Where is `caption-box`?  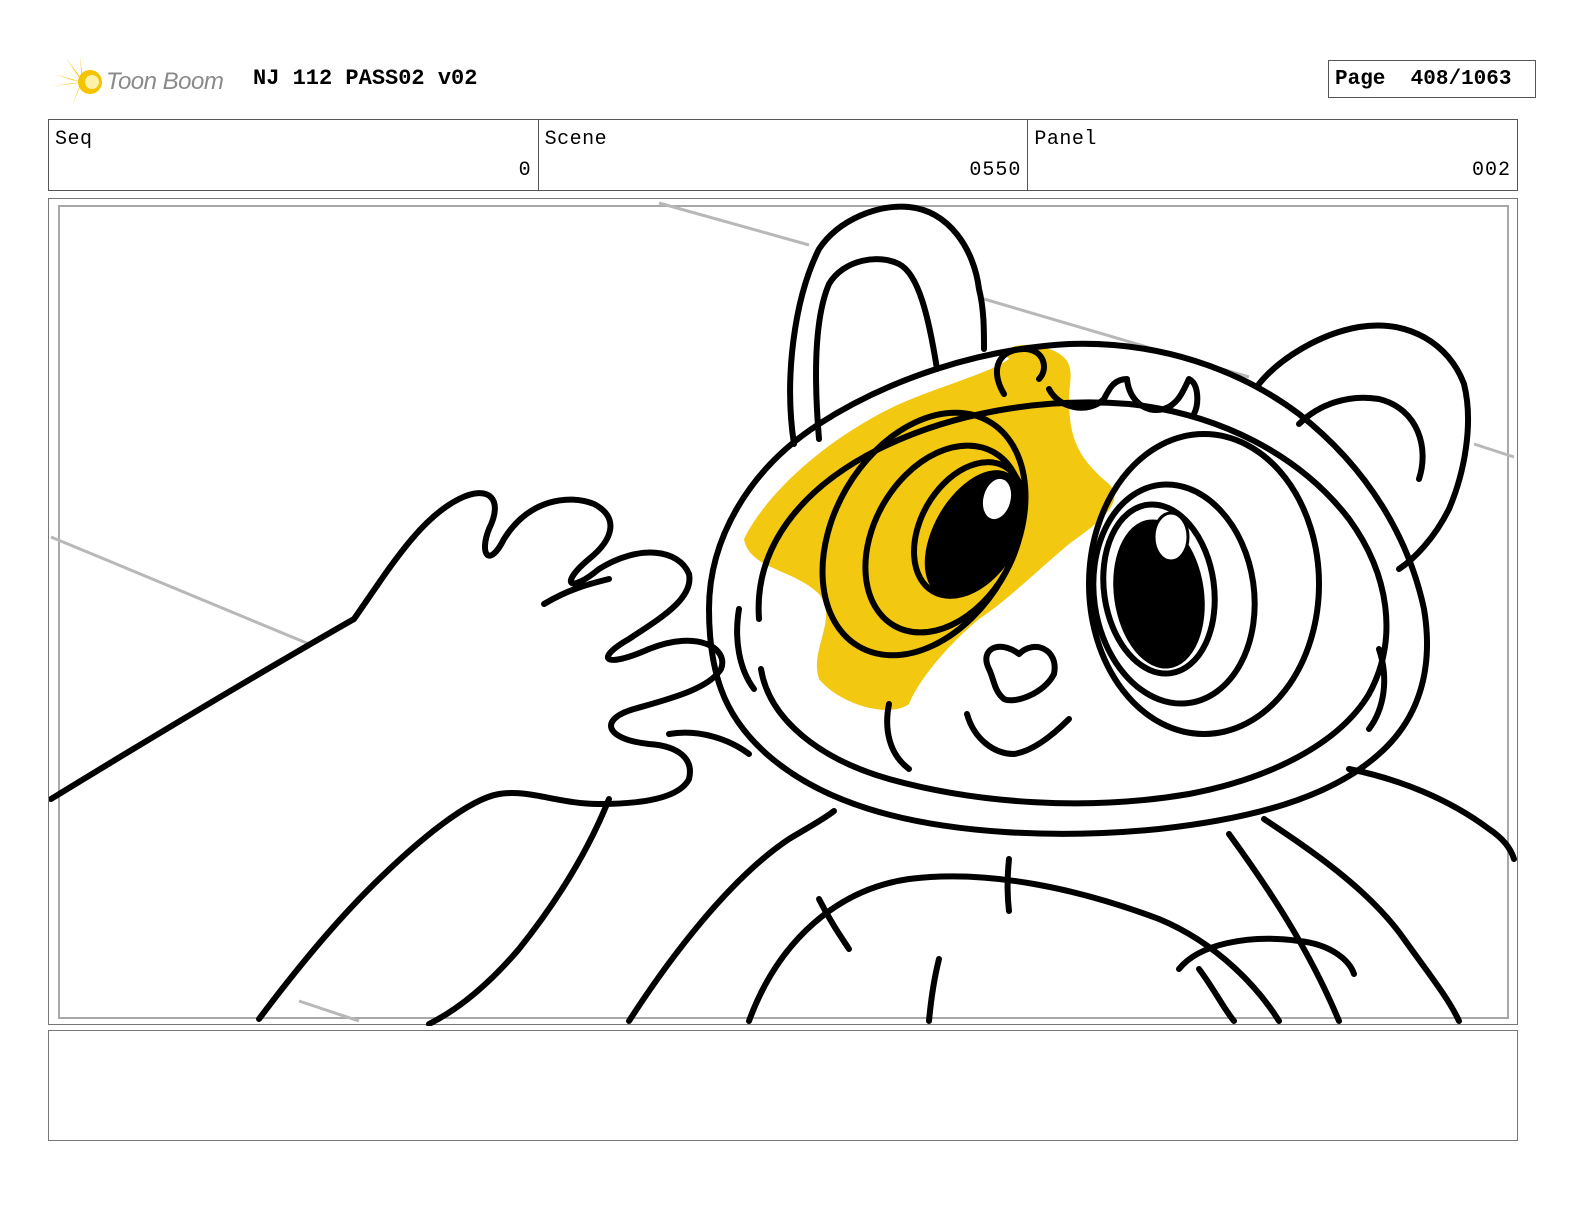 caption-box is located at coordinates (783, 1085).